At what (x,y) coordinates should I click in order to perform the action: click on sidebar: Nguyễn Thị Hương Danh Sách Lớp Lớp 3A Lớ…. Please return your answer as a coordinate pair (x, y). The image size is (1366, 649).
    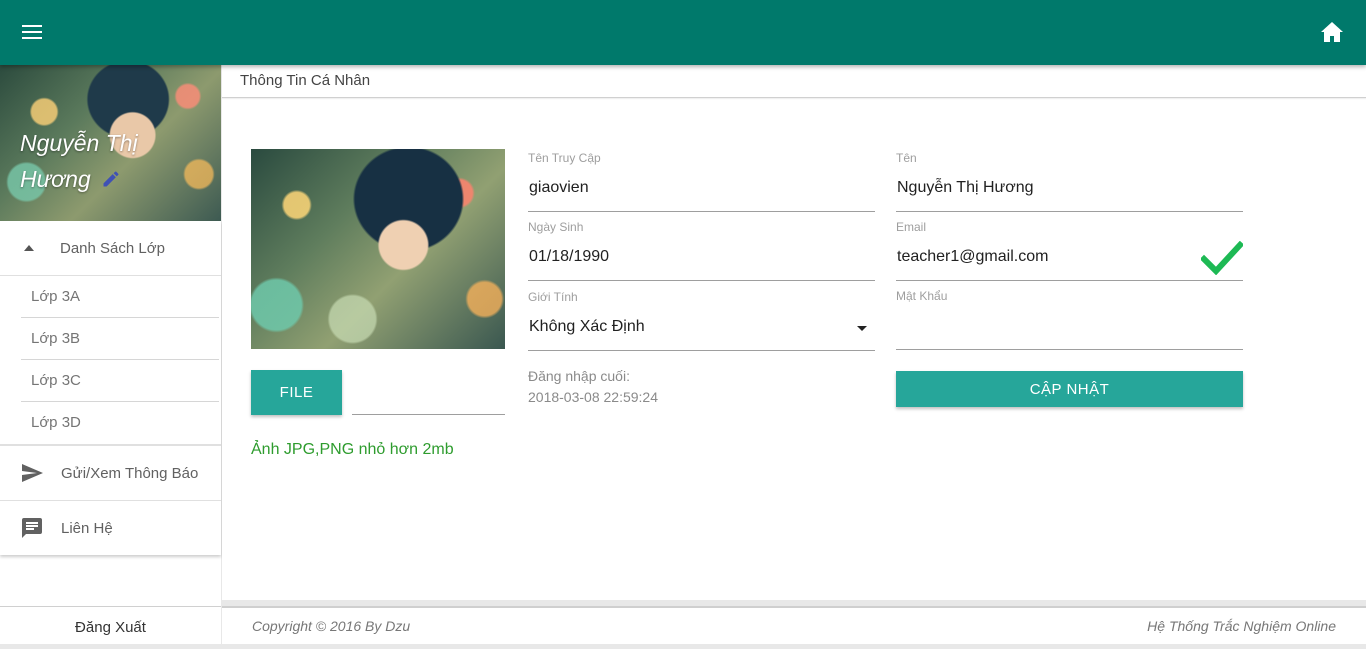
    Looking at the image, I should click on (110, 354).